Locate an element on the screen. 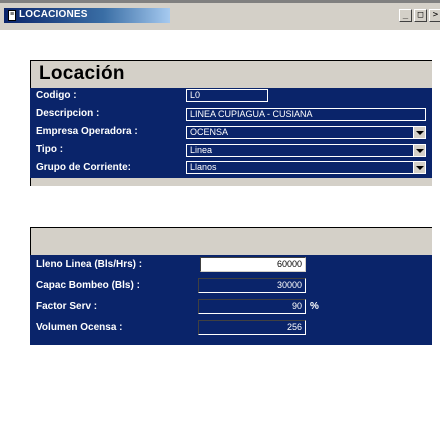  window-buttons: _ □ > is located at coordinates (419, 16).